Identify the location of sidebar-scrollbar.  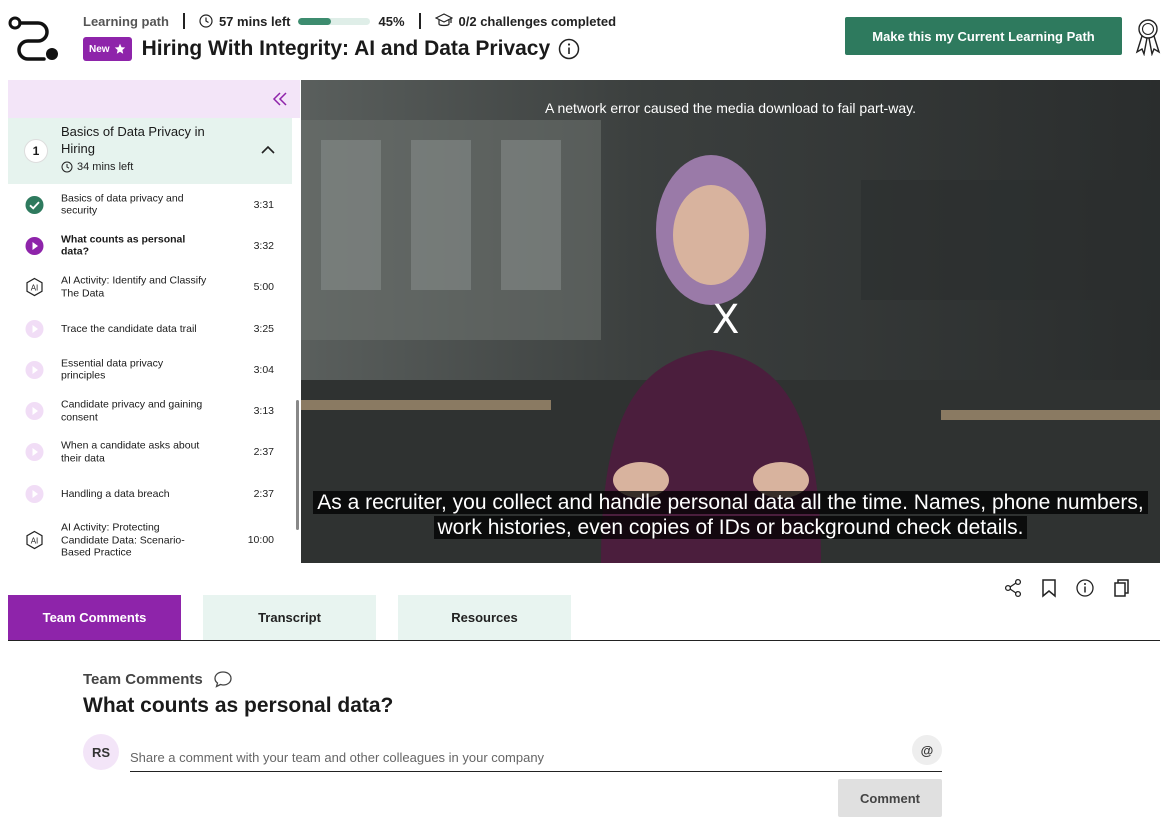
(297, 465).